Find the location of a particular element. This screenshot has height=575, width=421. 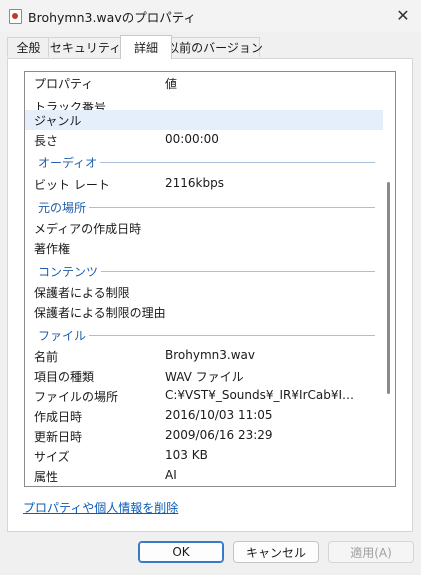

tab-security: セキュリティ is located at coordinates (85, 47).